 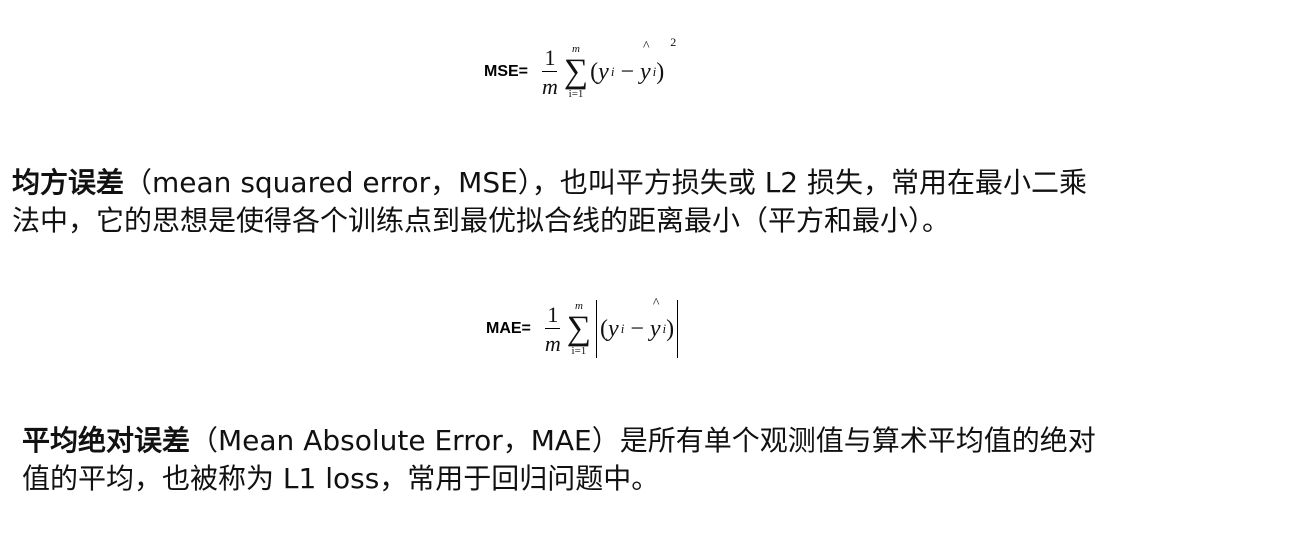 What do you see at coordinates (622, 328) in the screenshot?
I see `mae-sub-i: i` at bounding box center [622, 328].